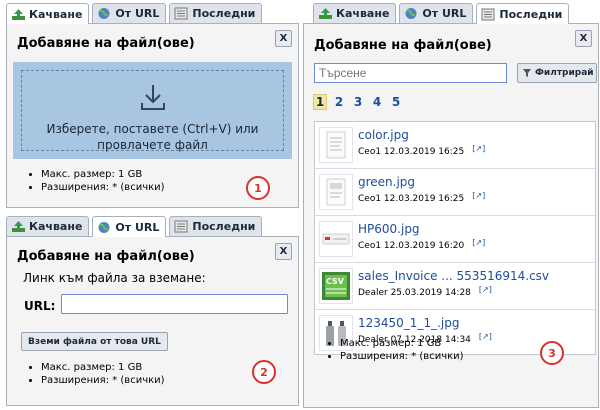 This screenshot has height=410, width=600. I want to click on file-meta: Dealer 25.03.2019 14:28 [↗], so click(425, 291).